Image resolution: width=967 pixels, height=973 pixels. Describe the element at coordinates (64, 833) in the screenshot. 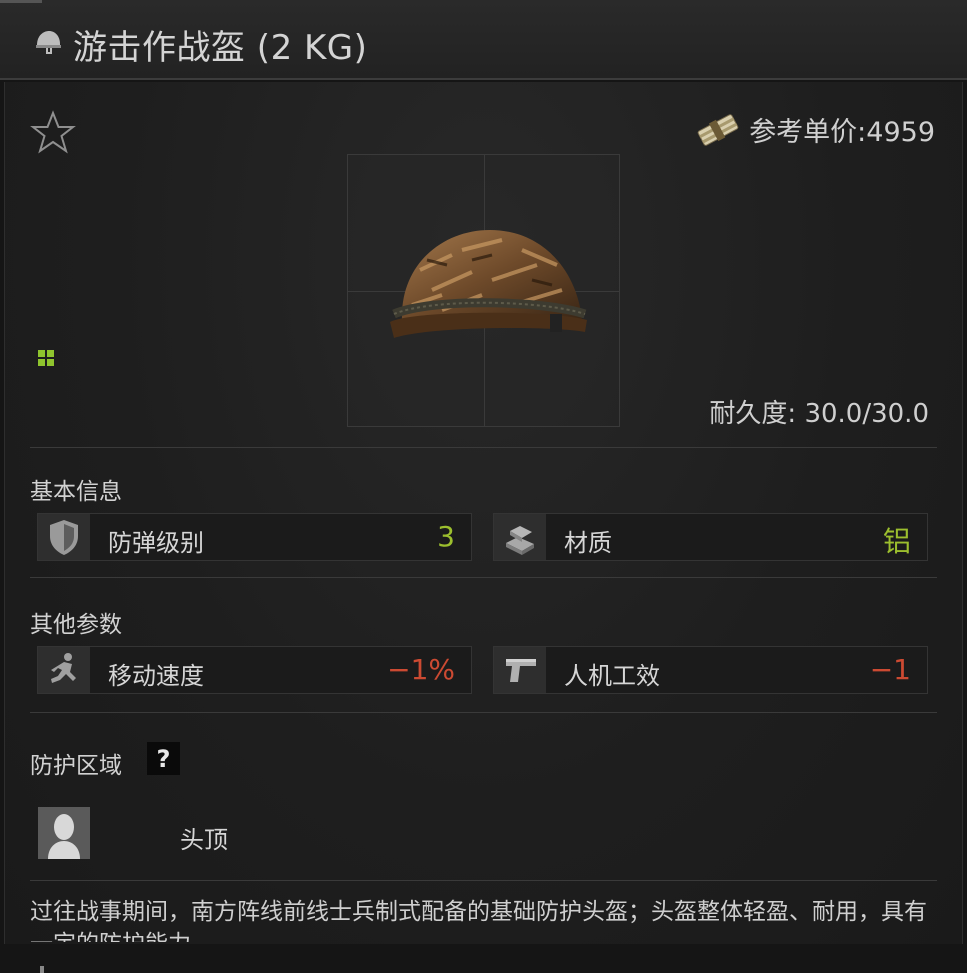

I see `head-silhouette-icon` at that location.